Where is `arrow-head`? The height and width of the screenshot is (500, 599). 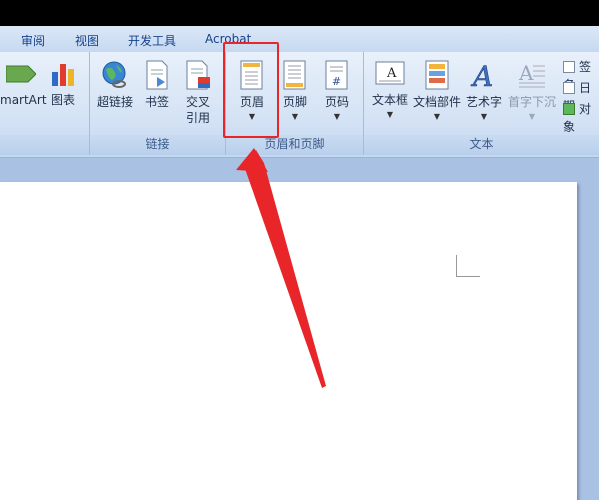 arrow-head is located at coordinates (252, 160).